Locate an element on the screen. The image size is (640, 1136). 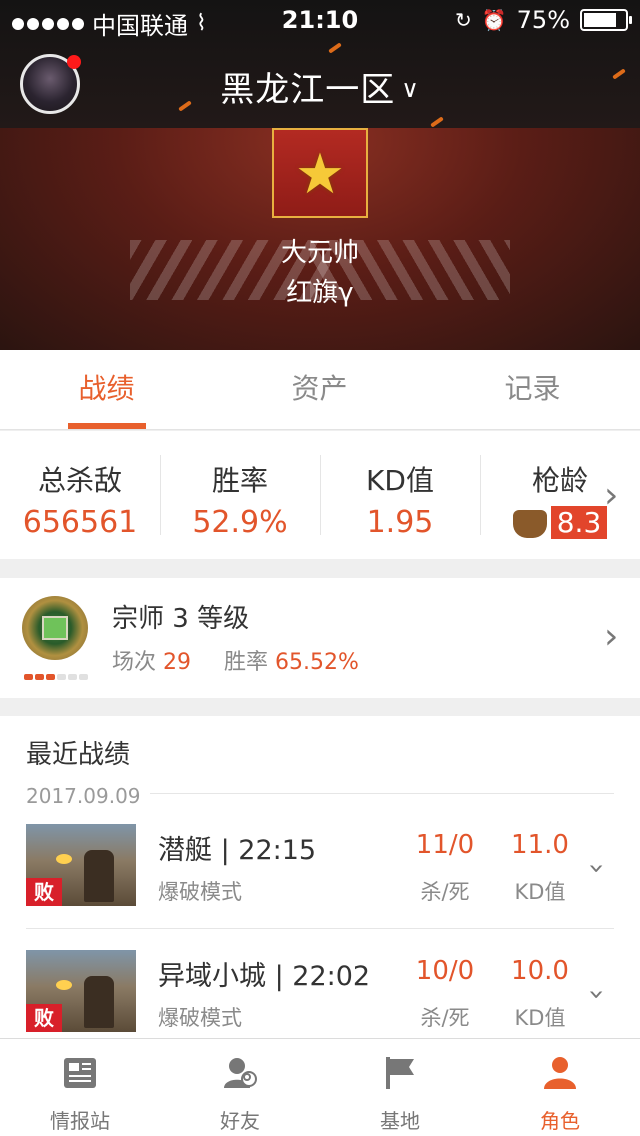
nav-label: 基地 is located at coordinates (400, 1121).